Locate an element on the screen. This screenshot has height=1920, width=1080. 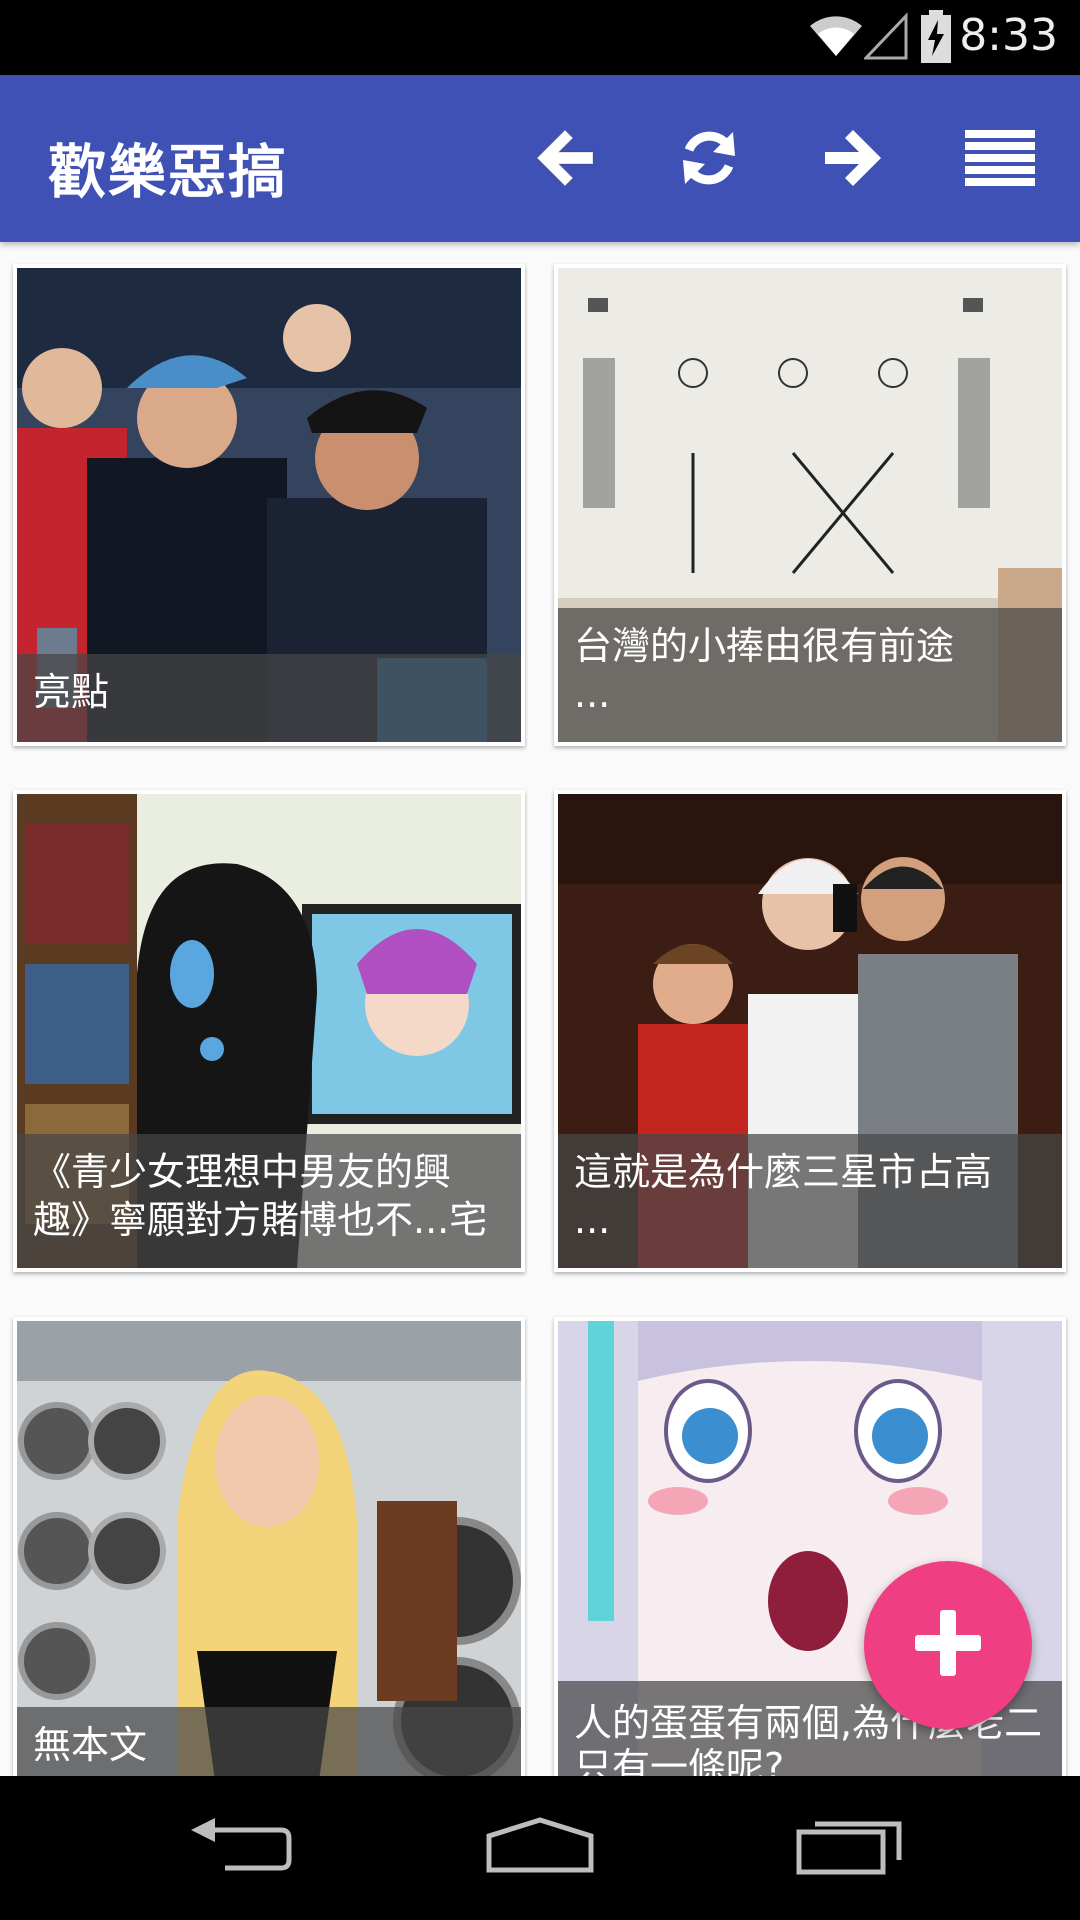
card-item: 無本文 is located at coordinates (269, 1546).